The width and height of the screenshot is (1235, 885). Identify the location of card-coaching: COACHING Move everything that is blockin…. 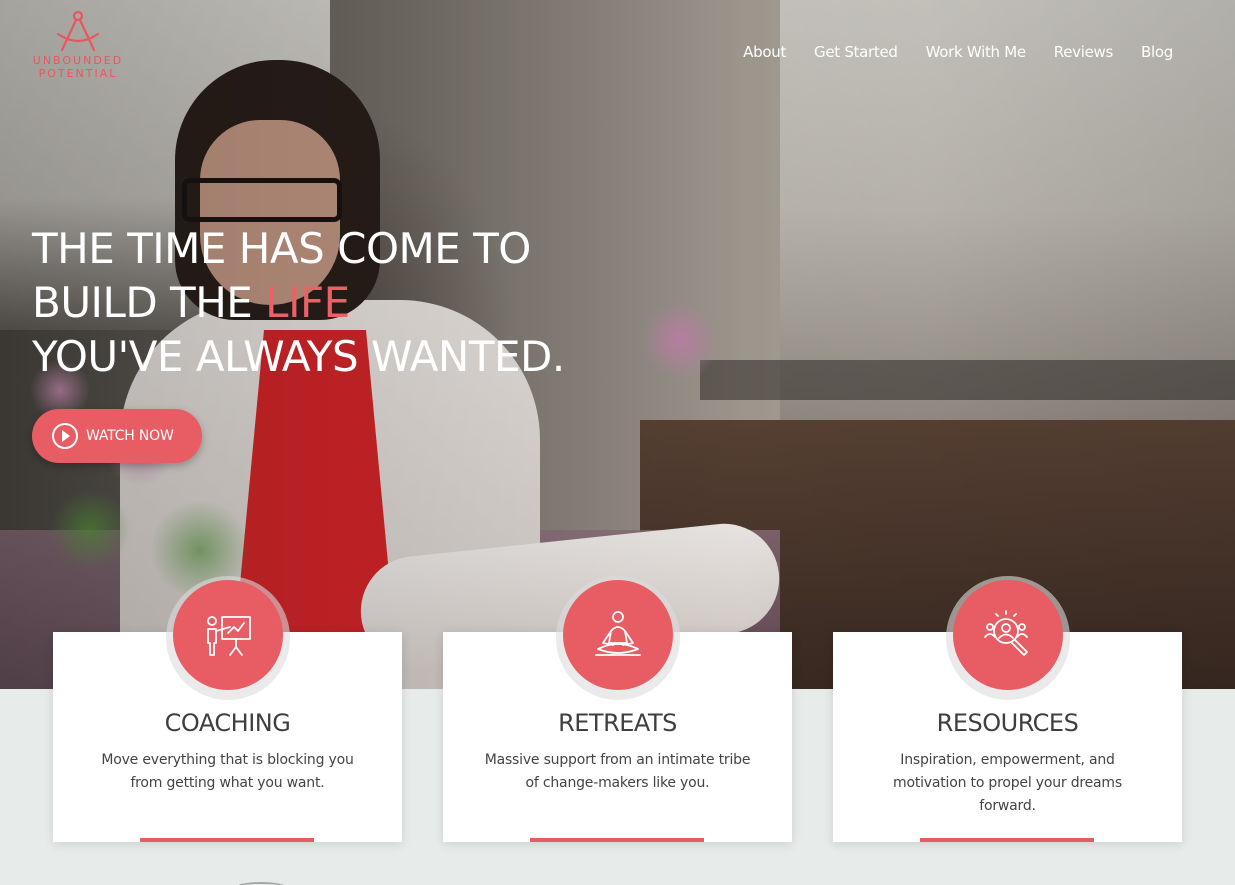
(227, 709).